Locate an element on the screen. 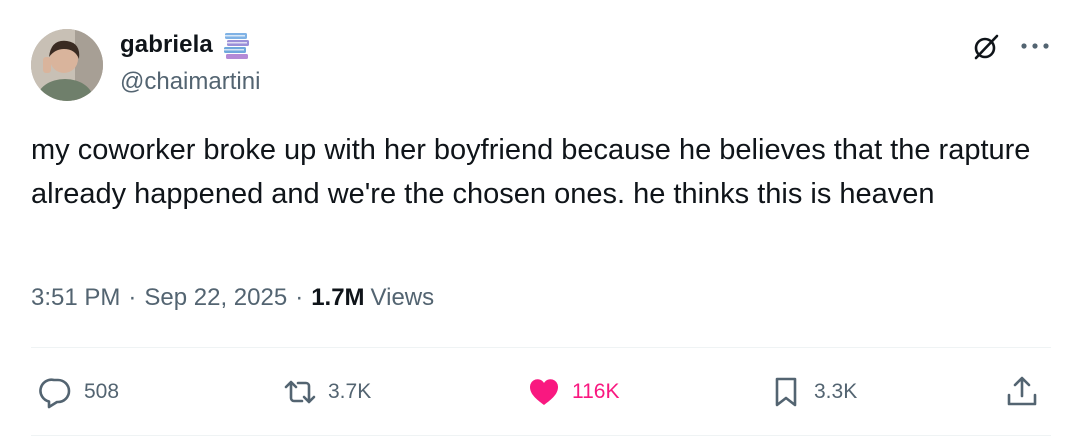 The height and width of the screenshot is (444, 1074). tweet-time: 3:51 PM is located at coordinates (75, 298).